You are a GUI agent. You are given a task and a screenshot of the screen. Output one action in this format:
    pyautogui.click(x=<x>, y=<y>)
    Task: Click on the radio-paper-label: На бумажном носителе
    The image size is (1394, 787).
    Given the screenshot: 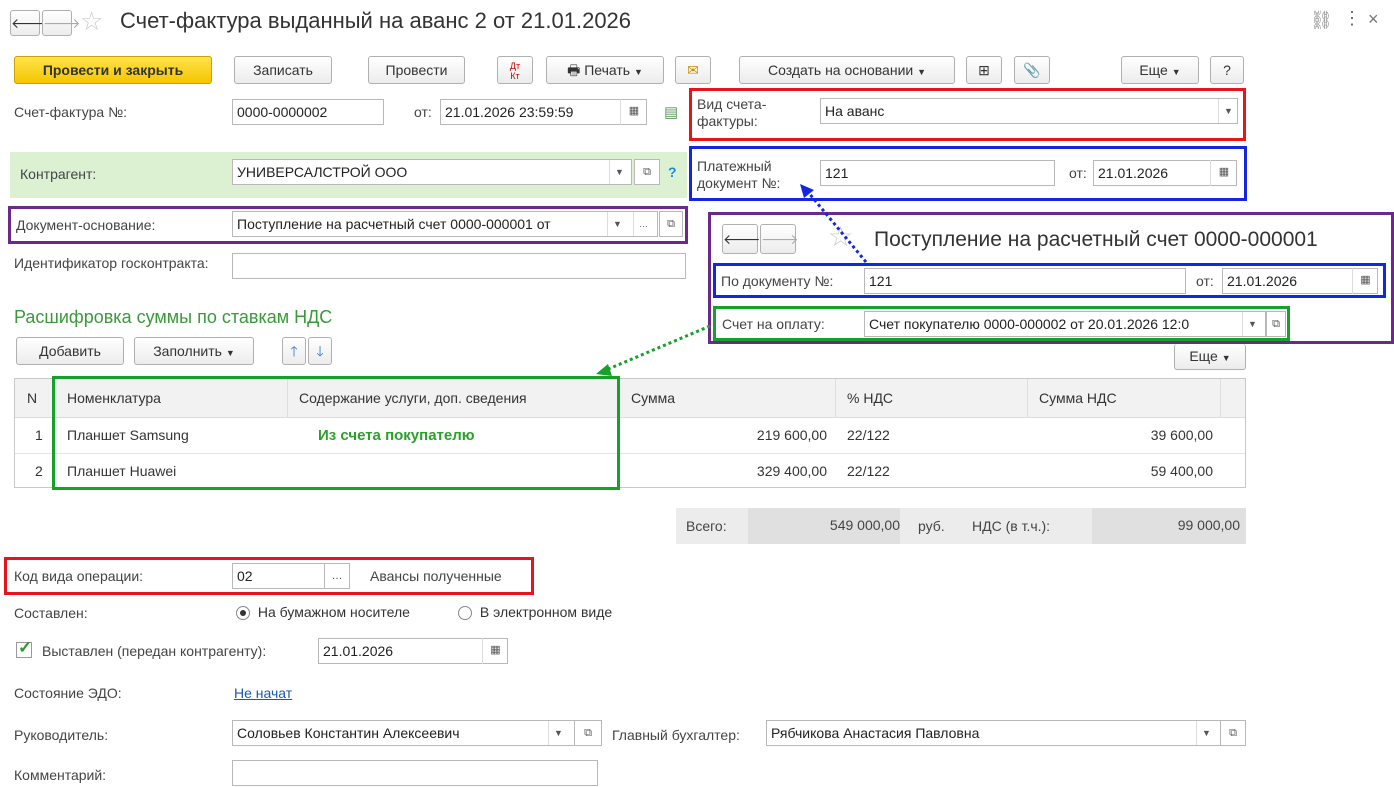 What is the action you would take?
    pyautogui.click(x=333, y=612)
    